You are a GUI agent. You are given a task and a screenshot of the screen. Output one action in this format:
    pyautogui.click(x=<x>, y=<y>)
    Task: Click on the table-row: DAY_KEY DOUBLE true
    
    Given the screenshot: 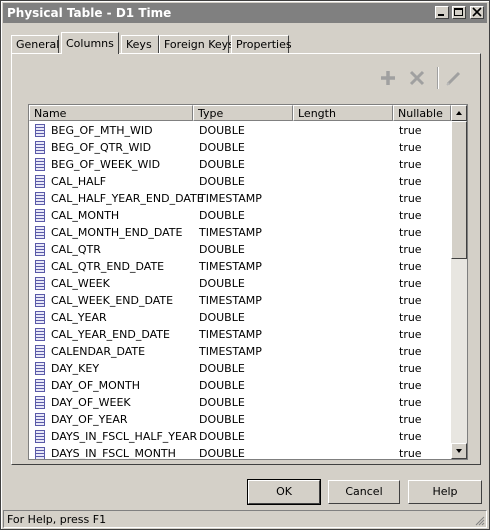 What is the action you would take?
    pyautogui.click(x=240, y=368)
    